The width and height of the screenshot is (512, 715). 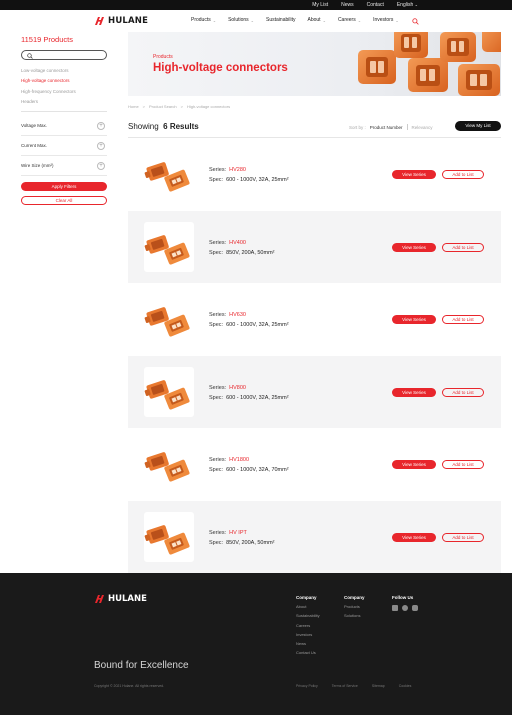 I want to click on view-my-list-button: View My List, so click(x=478, y=126).